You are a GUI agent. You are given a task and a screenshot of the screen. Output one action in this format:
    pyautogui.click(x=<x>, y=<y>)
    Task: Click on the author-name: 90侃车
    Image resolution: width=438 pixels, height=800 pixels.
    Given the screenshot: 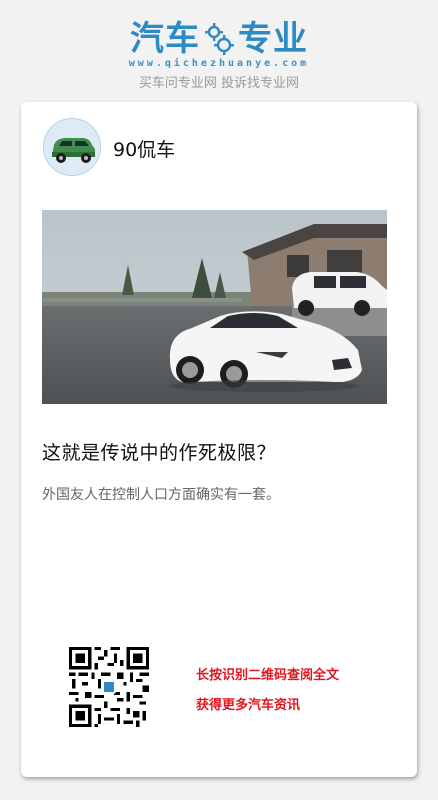 What is the action you would take?
    pyautogui.click(x=144, y=148)
    